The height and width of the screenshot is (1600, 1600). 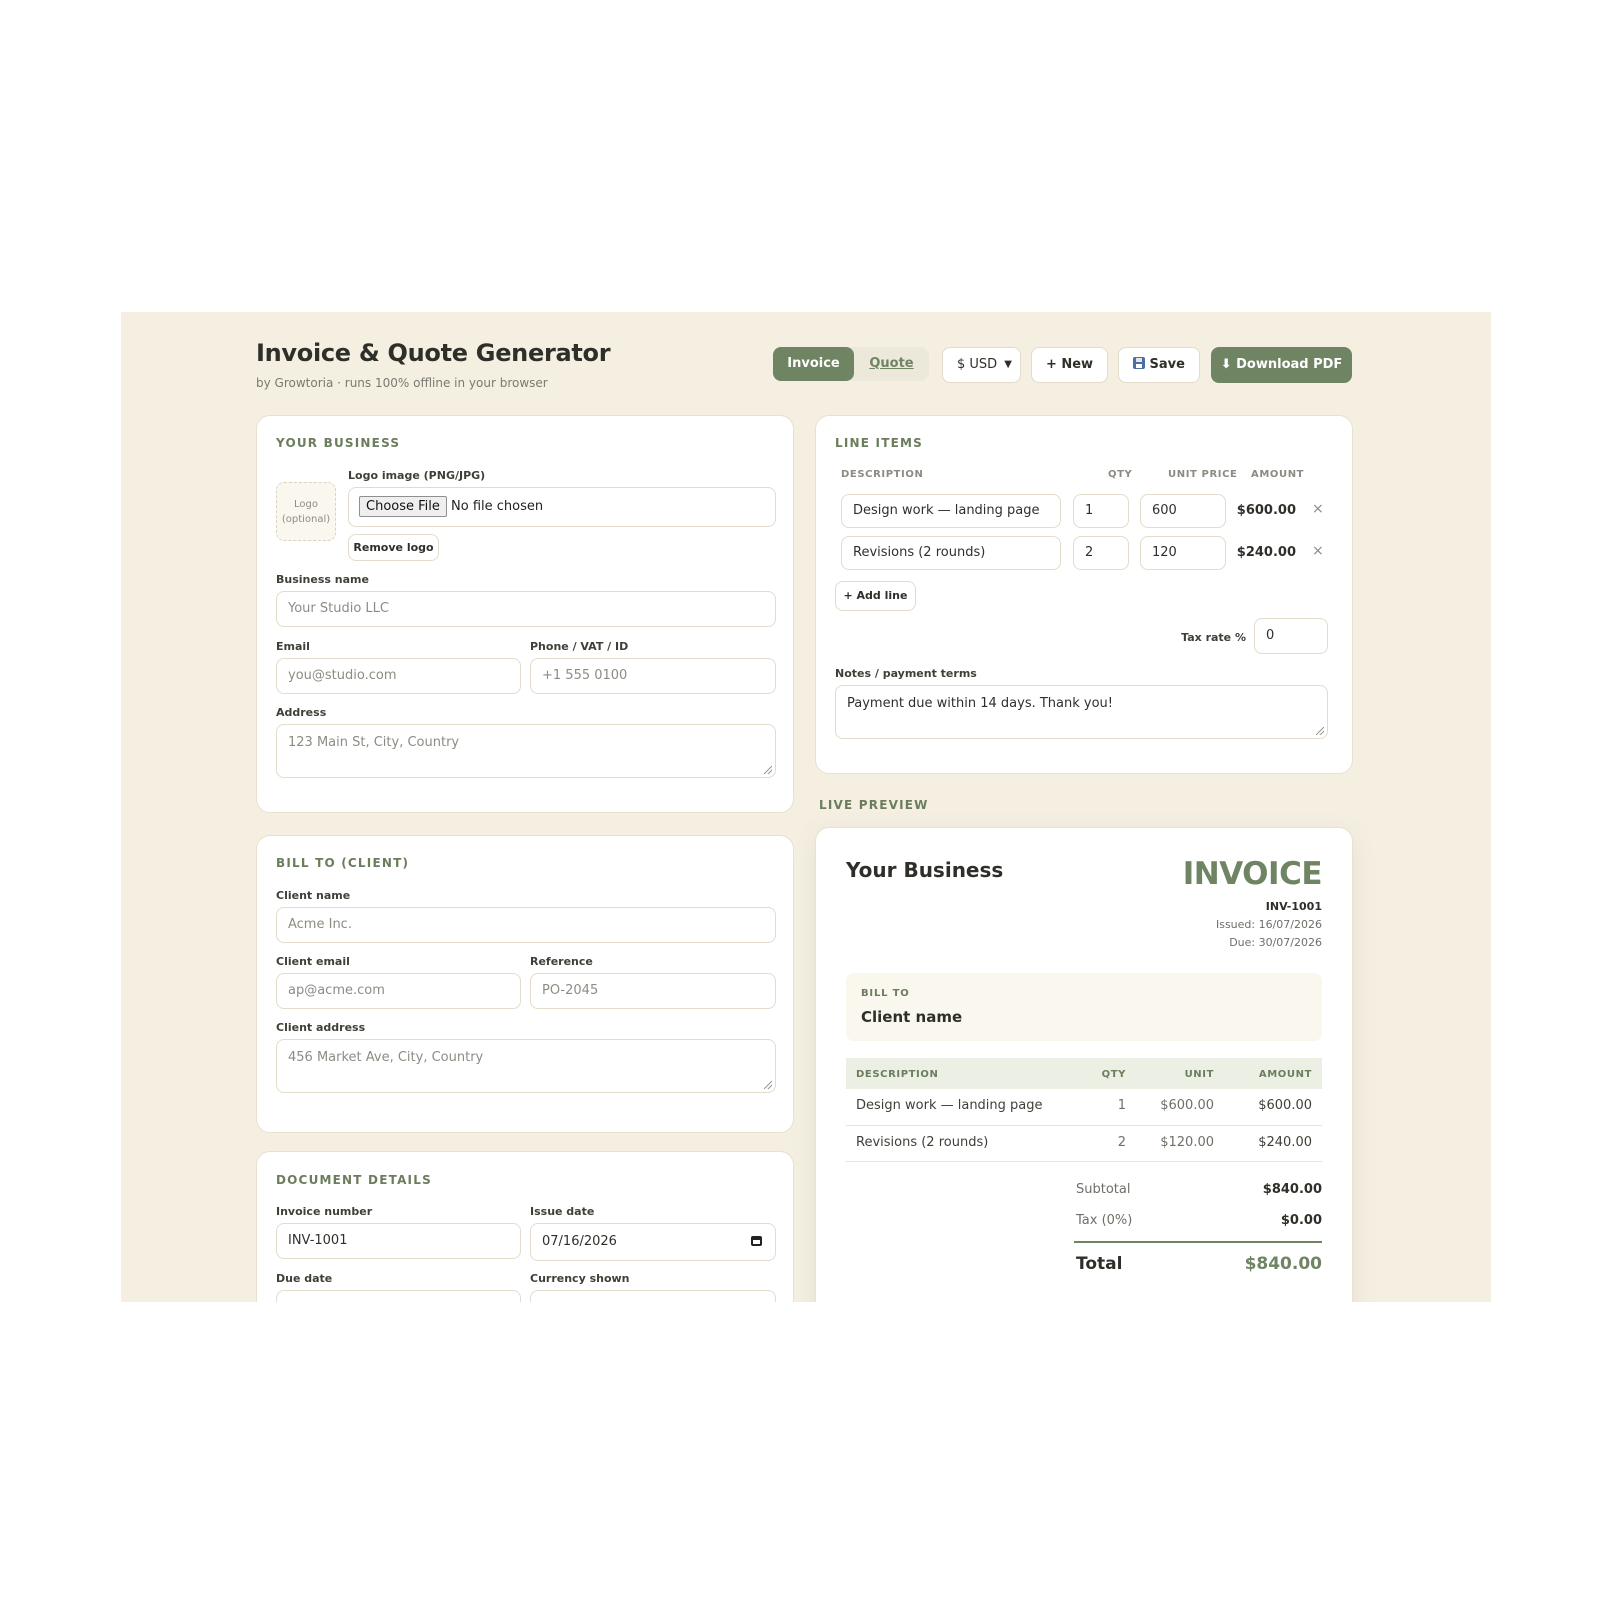 I want to click on currency-select: $ USD ▼, so click(x=981, y=365).